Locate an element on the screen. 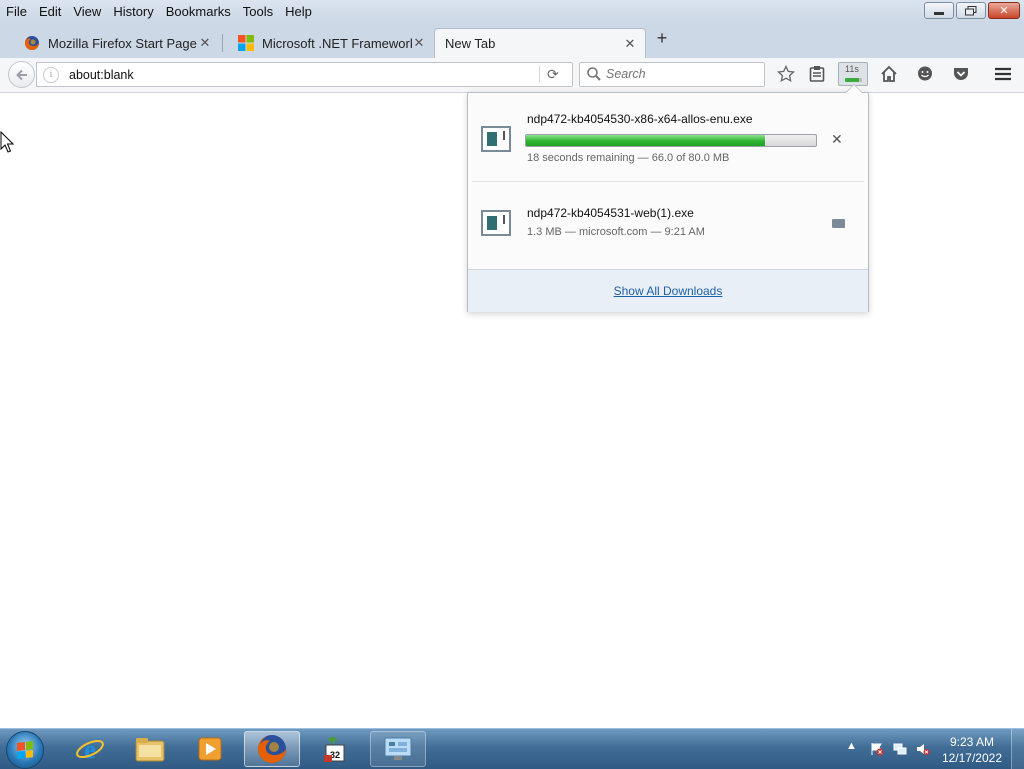 The image size is (1024, 769). menu-history: History is located at coordinates (133, 11).